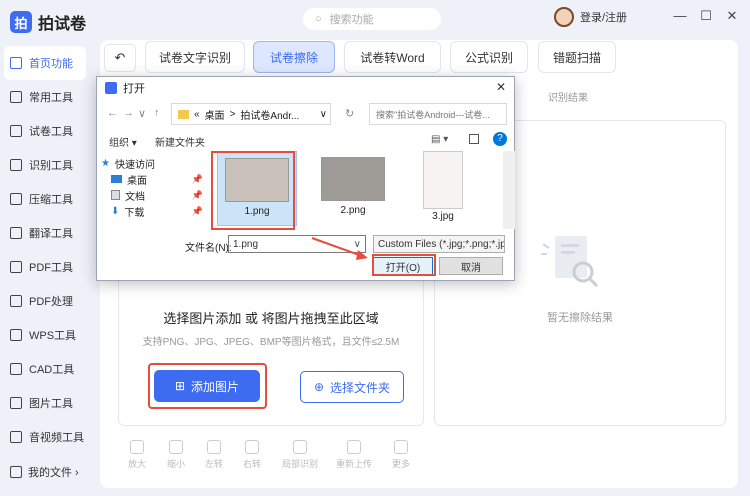 This screenshot has width=750, height=496. Describe the element at coordinates (44, 472) in the screenshot. I see `my-files-link: 我的文件 ›` at that location.